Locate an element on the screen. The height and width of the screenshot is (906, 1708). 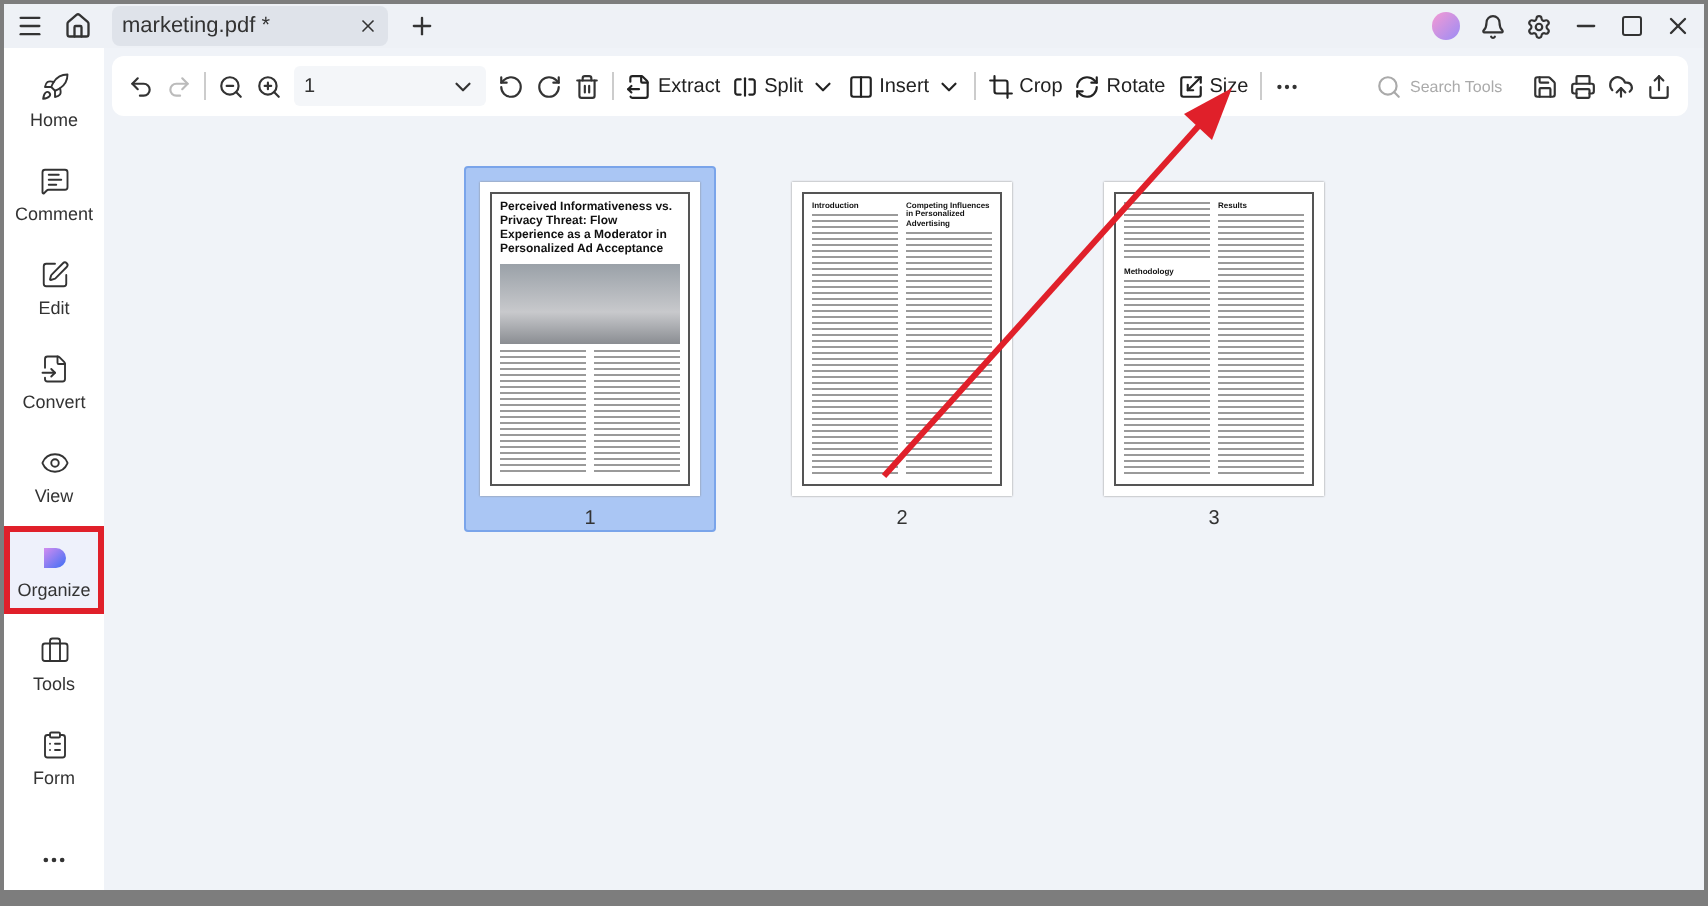
sidebar-item: Comment is located at coordinates (54, 194).